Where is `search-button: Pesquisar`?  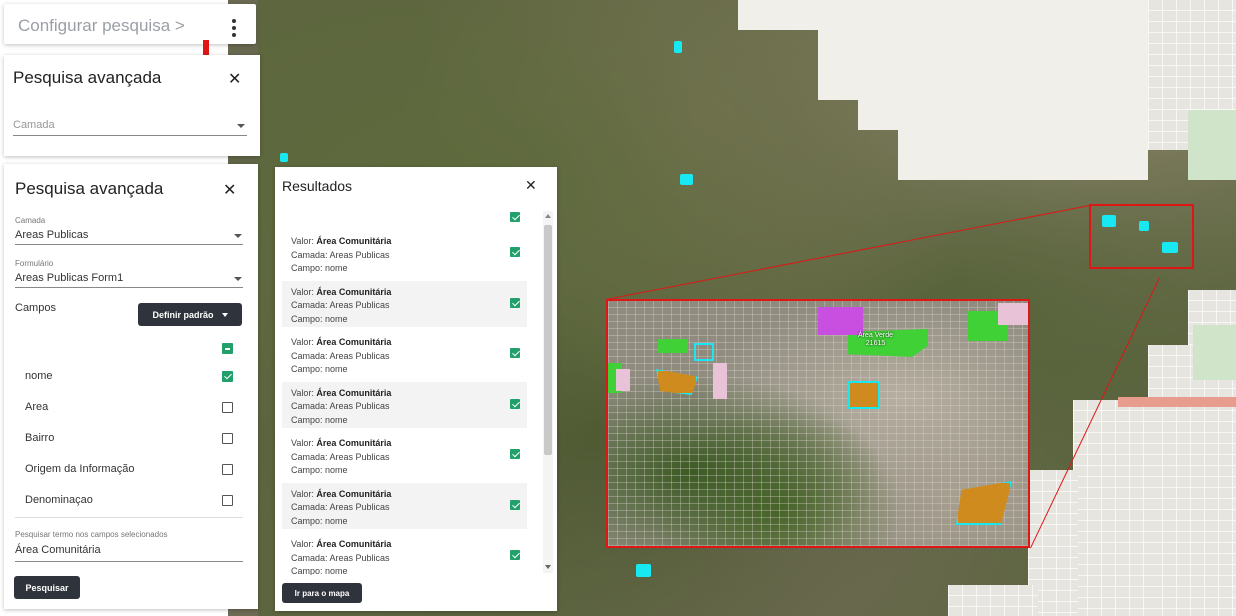 search-button: Pesquisar is located at coordinates (47, 587).